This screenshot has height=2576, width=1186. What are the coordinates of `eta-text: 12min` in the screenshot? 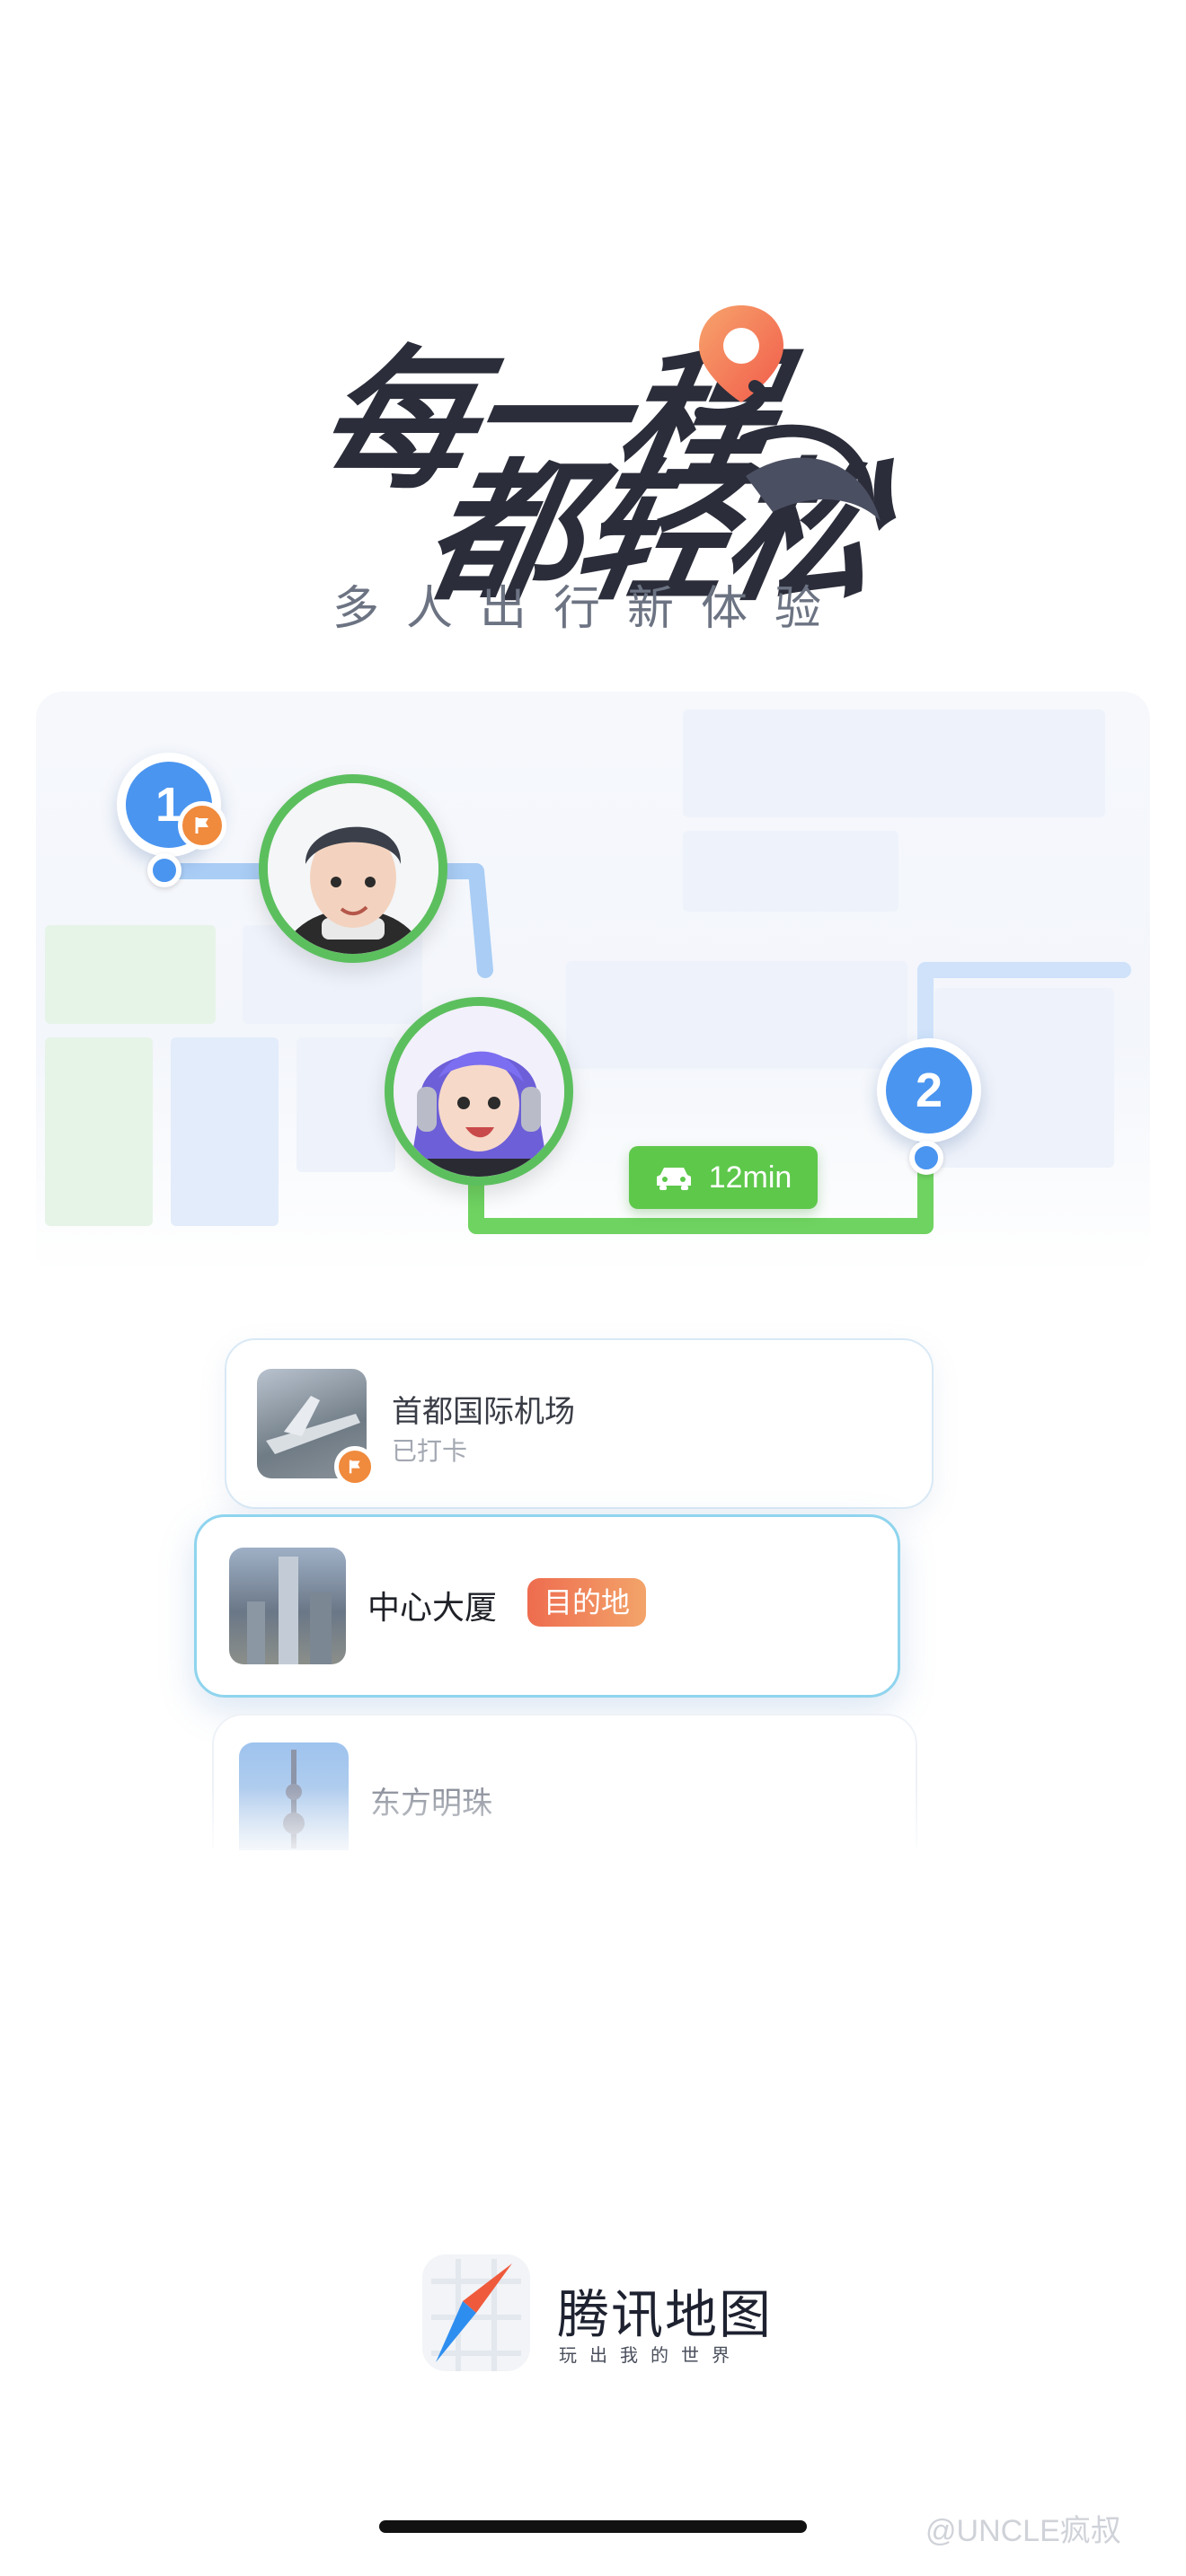 It's located at (750, 1177).